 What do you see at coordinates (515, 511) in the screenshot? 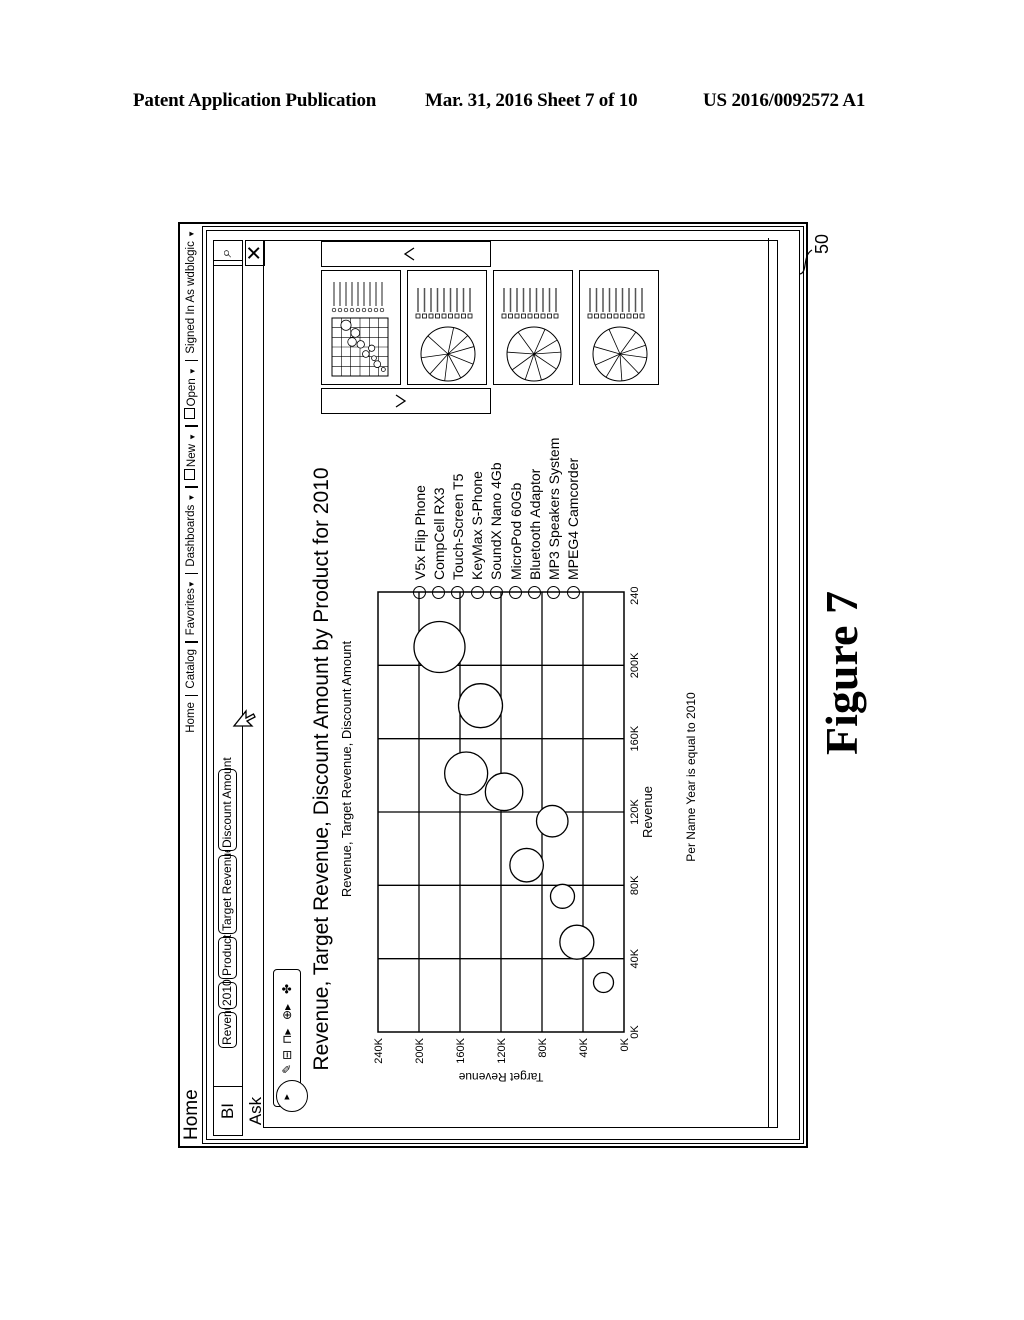
I see `legend-item: MicroPod 60Gb` at bounding box center [515, 511].